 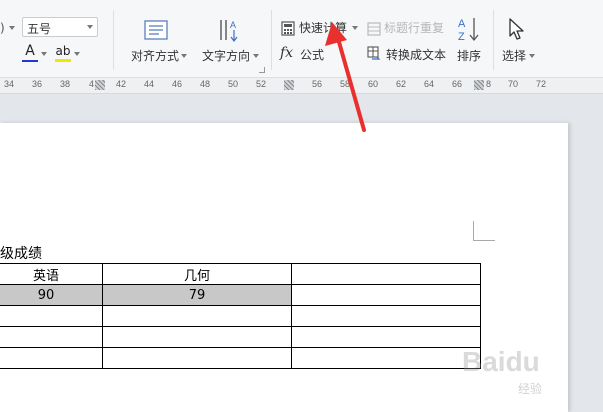 I want to click on watermark-sub: 经验, so click(x=530, y=389).